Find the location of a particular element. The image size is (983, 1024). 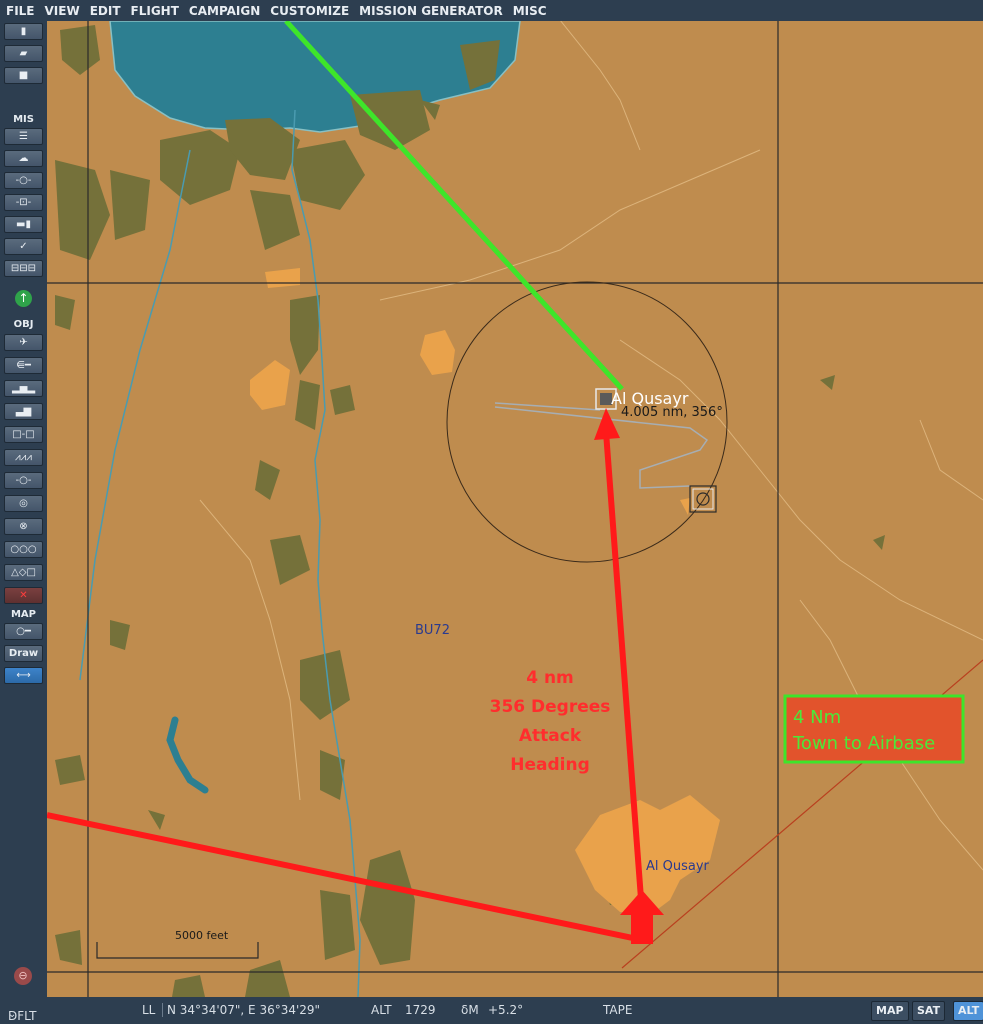

open-file-button: ▰ is located at coordinates (23, 53).